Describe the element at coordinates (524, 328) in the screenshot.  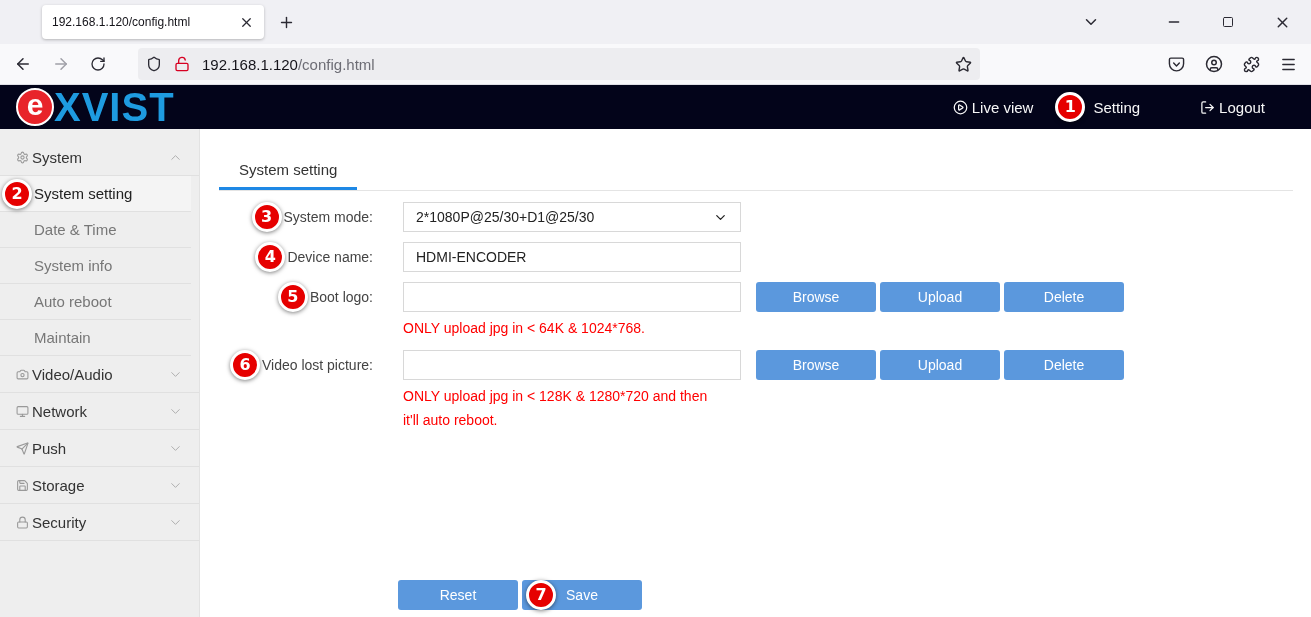
I see `hint-text: ONLY upload jpg in < 64K & 1024*768.` at that location.